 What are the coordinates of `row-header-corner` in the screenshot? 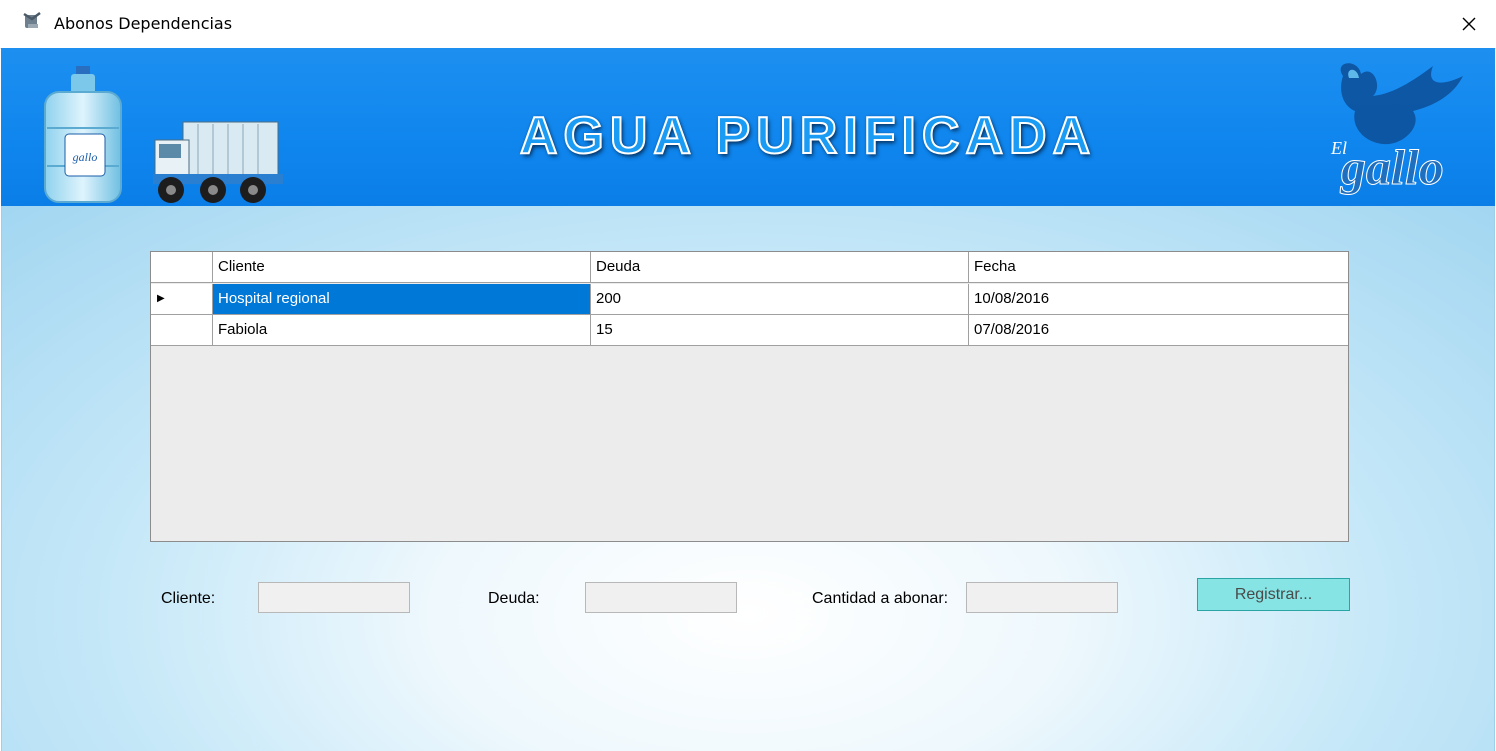 It's located at (182, 267).